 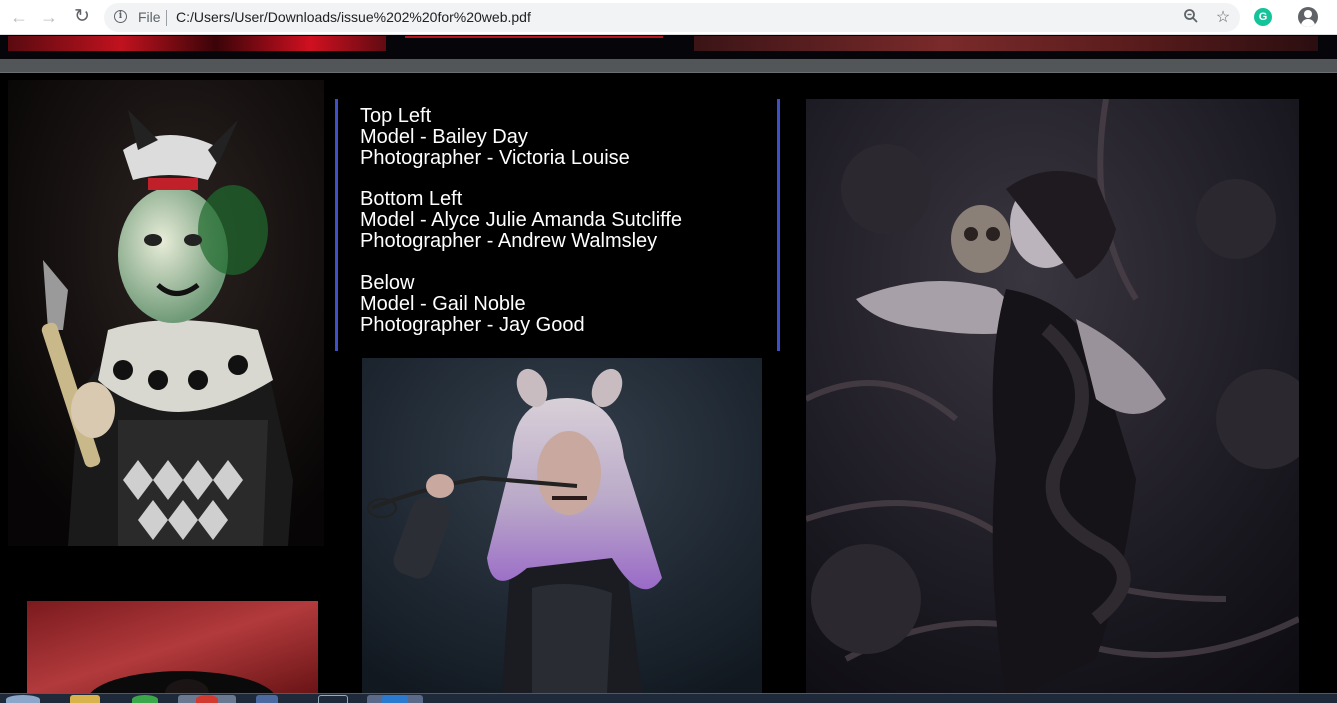 I want to click on os-taskbar, so click(x=668, y=698).